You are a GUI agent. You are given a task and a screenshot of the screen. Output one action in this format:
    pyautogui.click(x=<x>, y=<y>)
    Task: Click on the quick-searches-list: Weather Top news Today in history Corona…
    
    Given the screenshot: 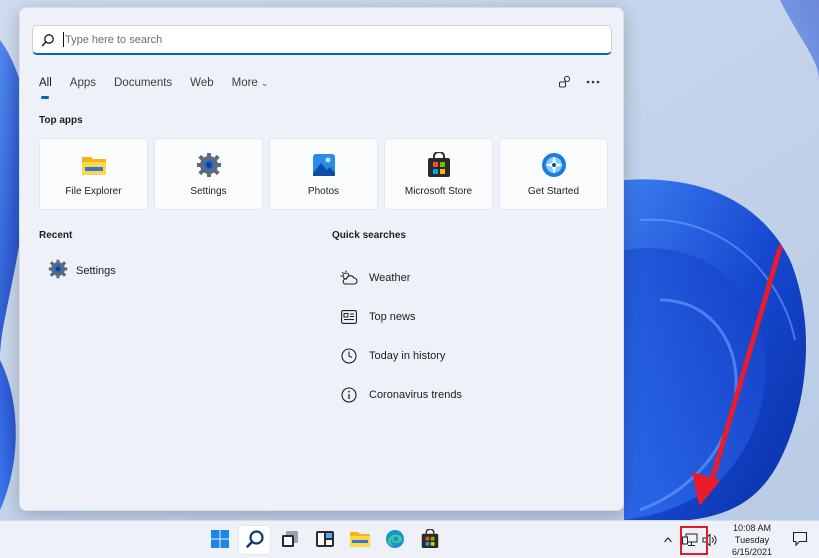 What is the action you would take?
    pyautogui.click(x=401, y=336)
    